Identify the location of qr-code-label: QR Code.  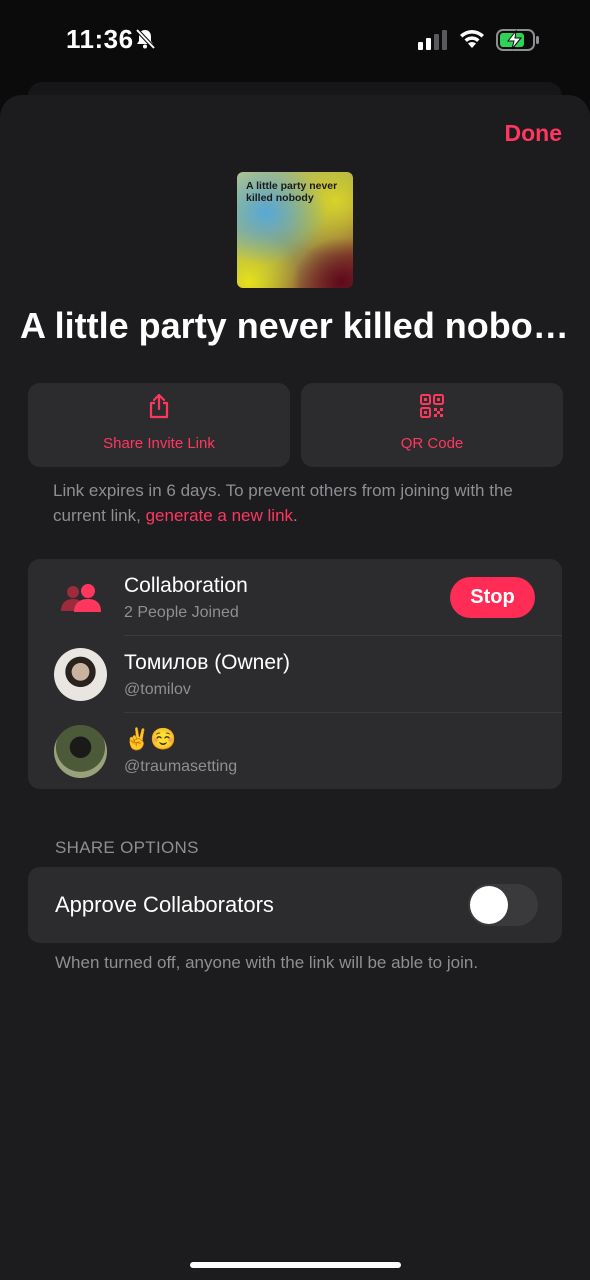
(432, 443).